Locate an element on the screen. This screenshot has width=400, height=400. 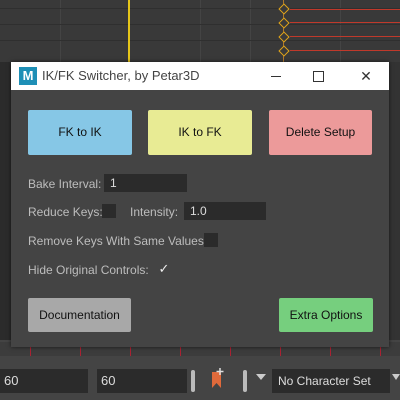
current-time-indicator is located at coordinates (129, 31).